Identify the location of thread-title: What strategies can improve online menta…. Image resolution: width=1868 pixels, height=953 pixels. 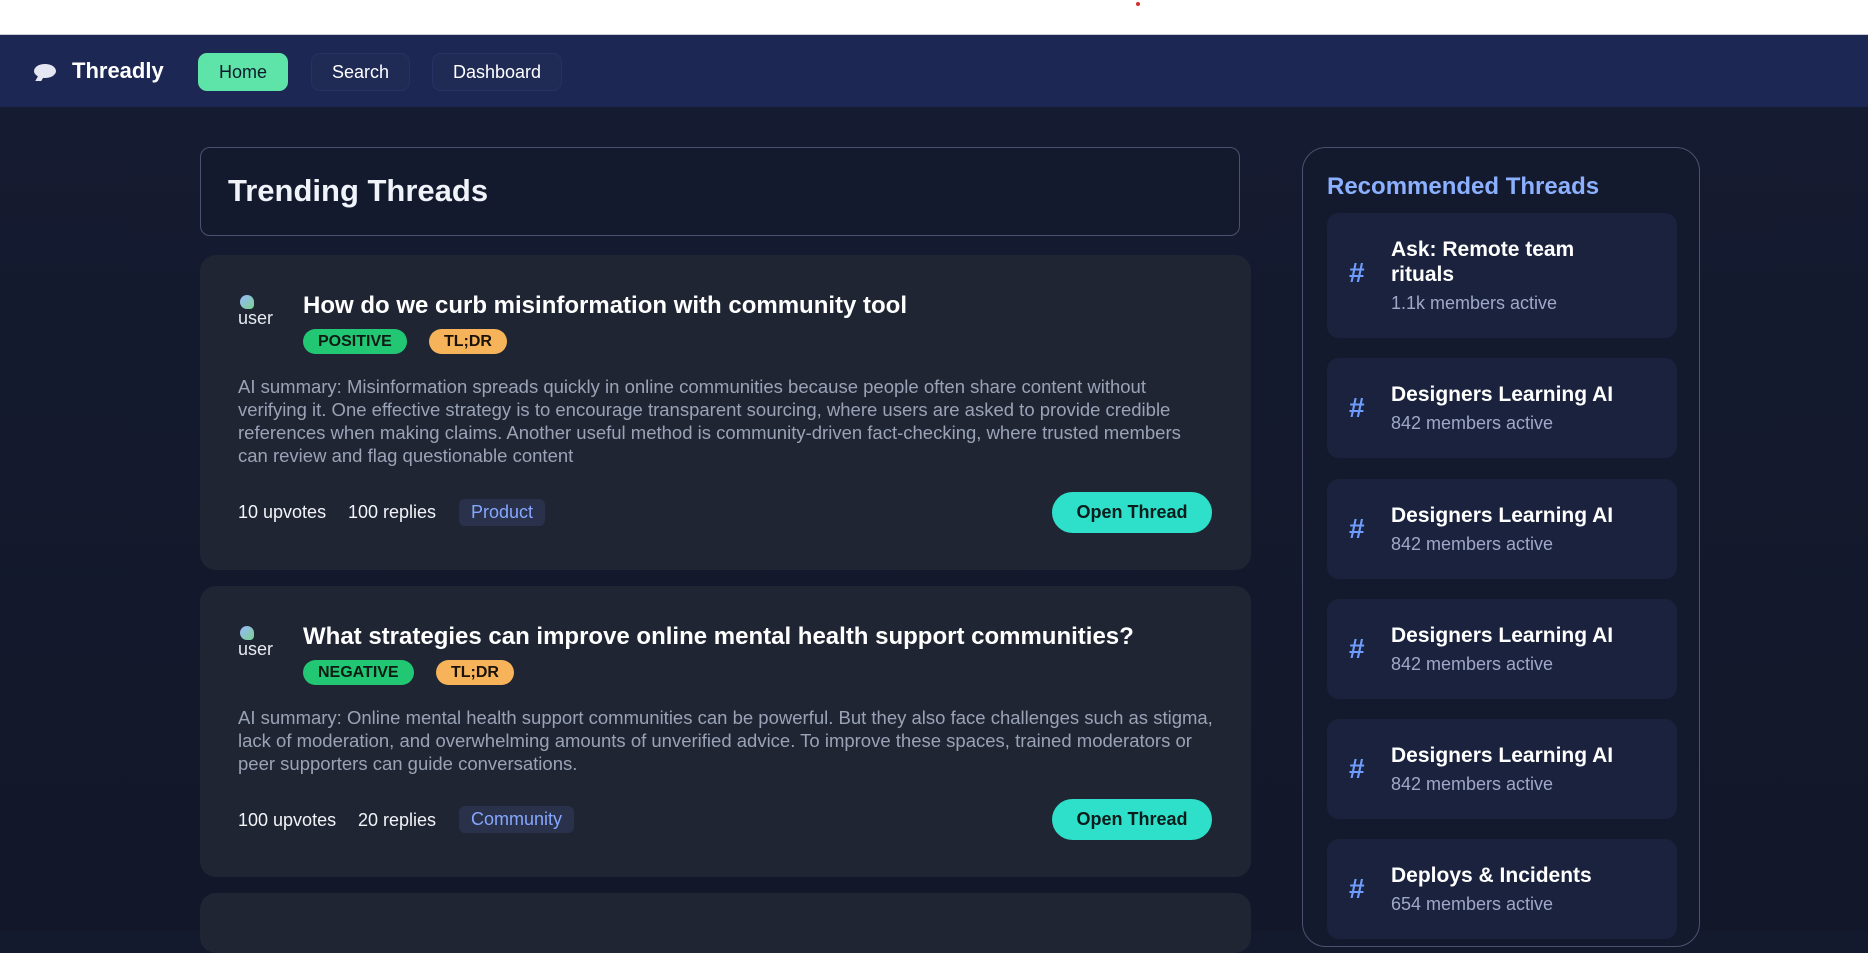
(718, 637).